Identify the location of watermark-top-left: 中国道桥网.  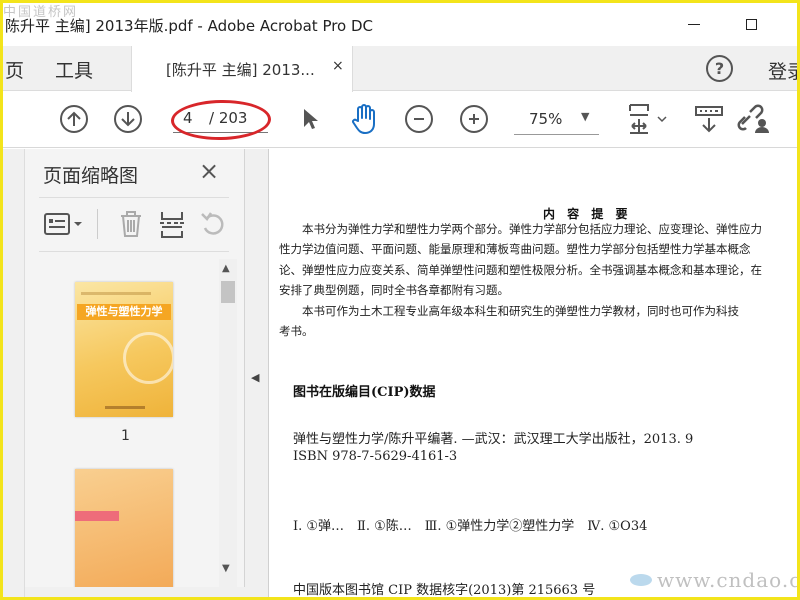
(41, 12).